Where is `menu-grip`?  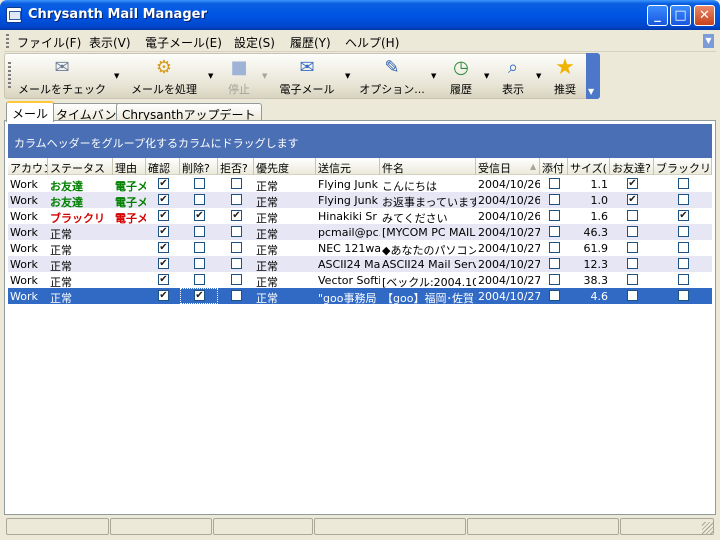
menu-grip is located at coordinates (7, 41).